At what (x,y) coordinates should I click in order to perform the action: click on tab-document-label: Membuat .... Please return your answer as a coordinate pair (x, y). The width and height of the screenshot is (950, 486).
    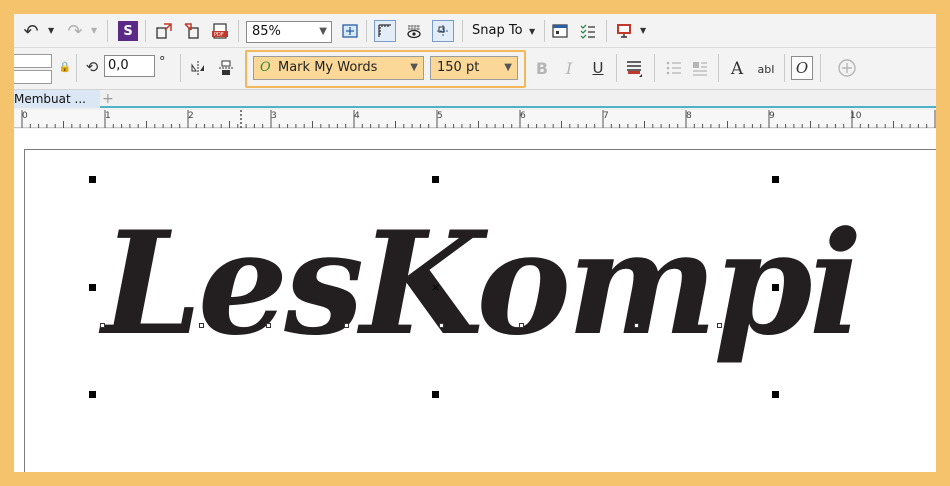
    Looking at the image, I should click on (50, 99).